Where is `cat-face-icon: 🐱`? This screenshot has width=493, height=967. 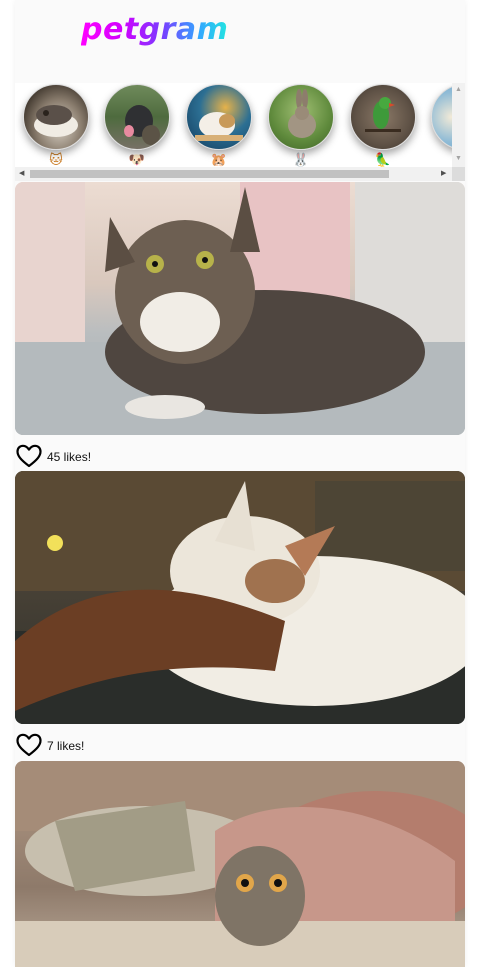 cat-face-icon: 🐱 is located at coordinates (56, 159).